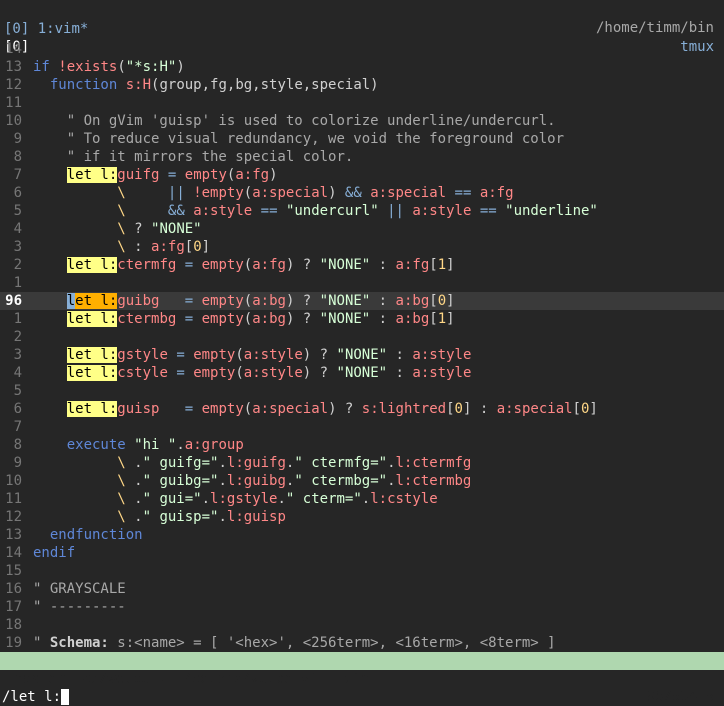 The image size is (724, 706). Describe the element at coordinates (680, 697) in the screenshot. I see `statusline-position: 96/534|5` at that location.